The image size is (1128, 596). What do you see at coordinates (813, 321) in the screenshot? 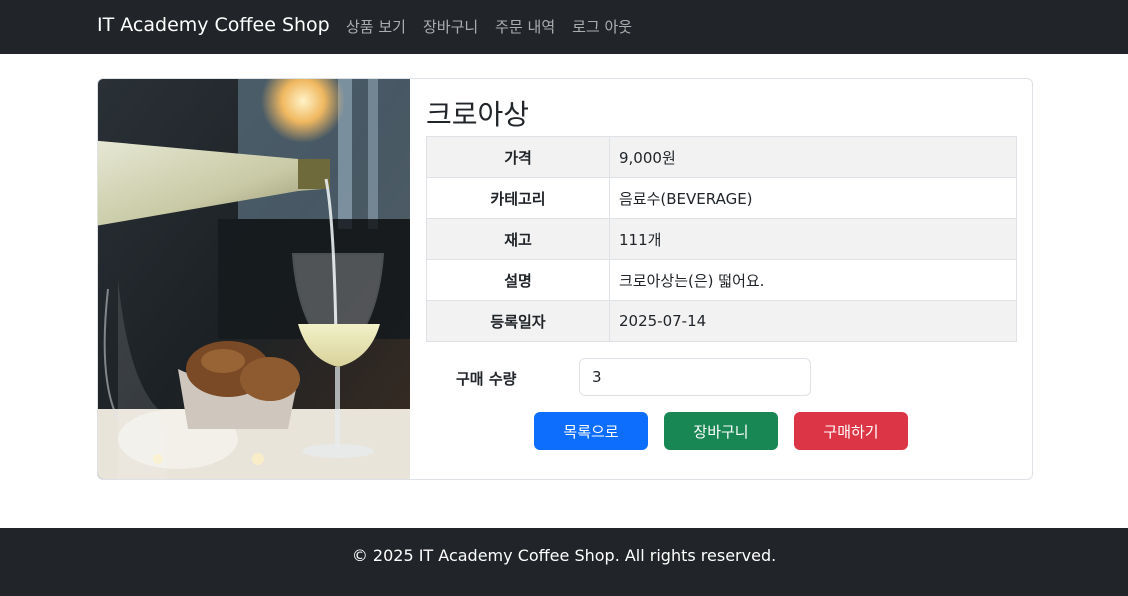
I see `row-value-registered-date: 2025-07-14` at bounding box center [813, 321].